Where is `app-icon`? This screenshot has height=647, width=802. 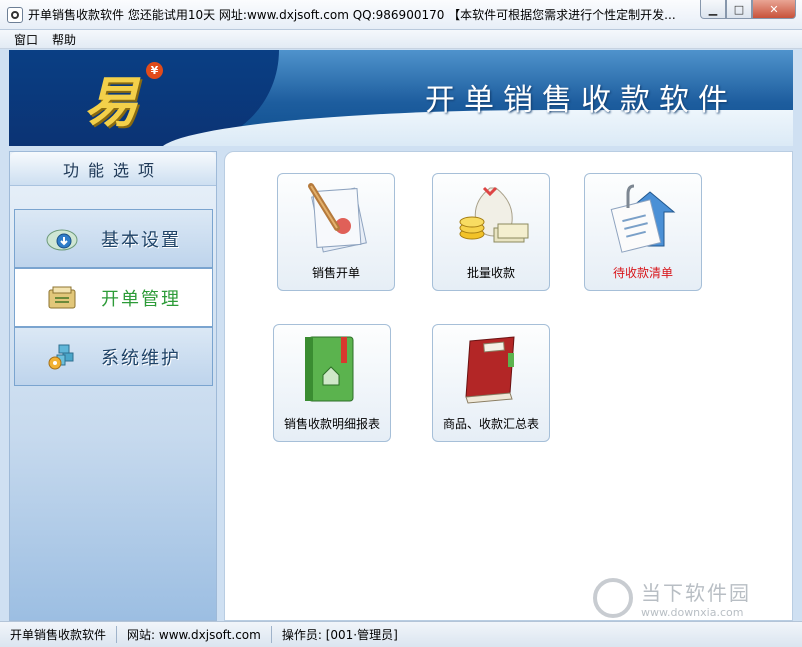
app-icon is located at coordinates (15, 14).